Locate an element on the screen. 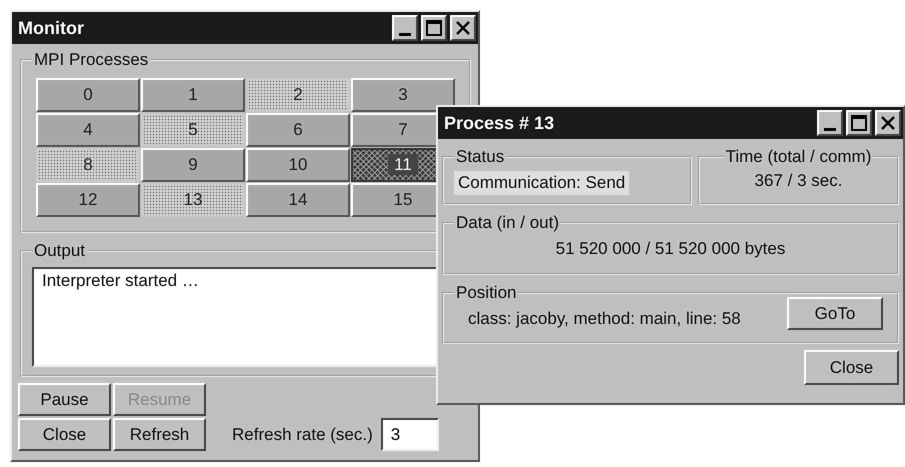 The image size is (905, 467). refresh-rate-label: Refresh rate (sec.) is located at coordinates (302, 434).